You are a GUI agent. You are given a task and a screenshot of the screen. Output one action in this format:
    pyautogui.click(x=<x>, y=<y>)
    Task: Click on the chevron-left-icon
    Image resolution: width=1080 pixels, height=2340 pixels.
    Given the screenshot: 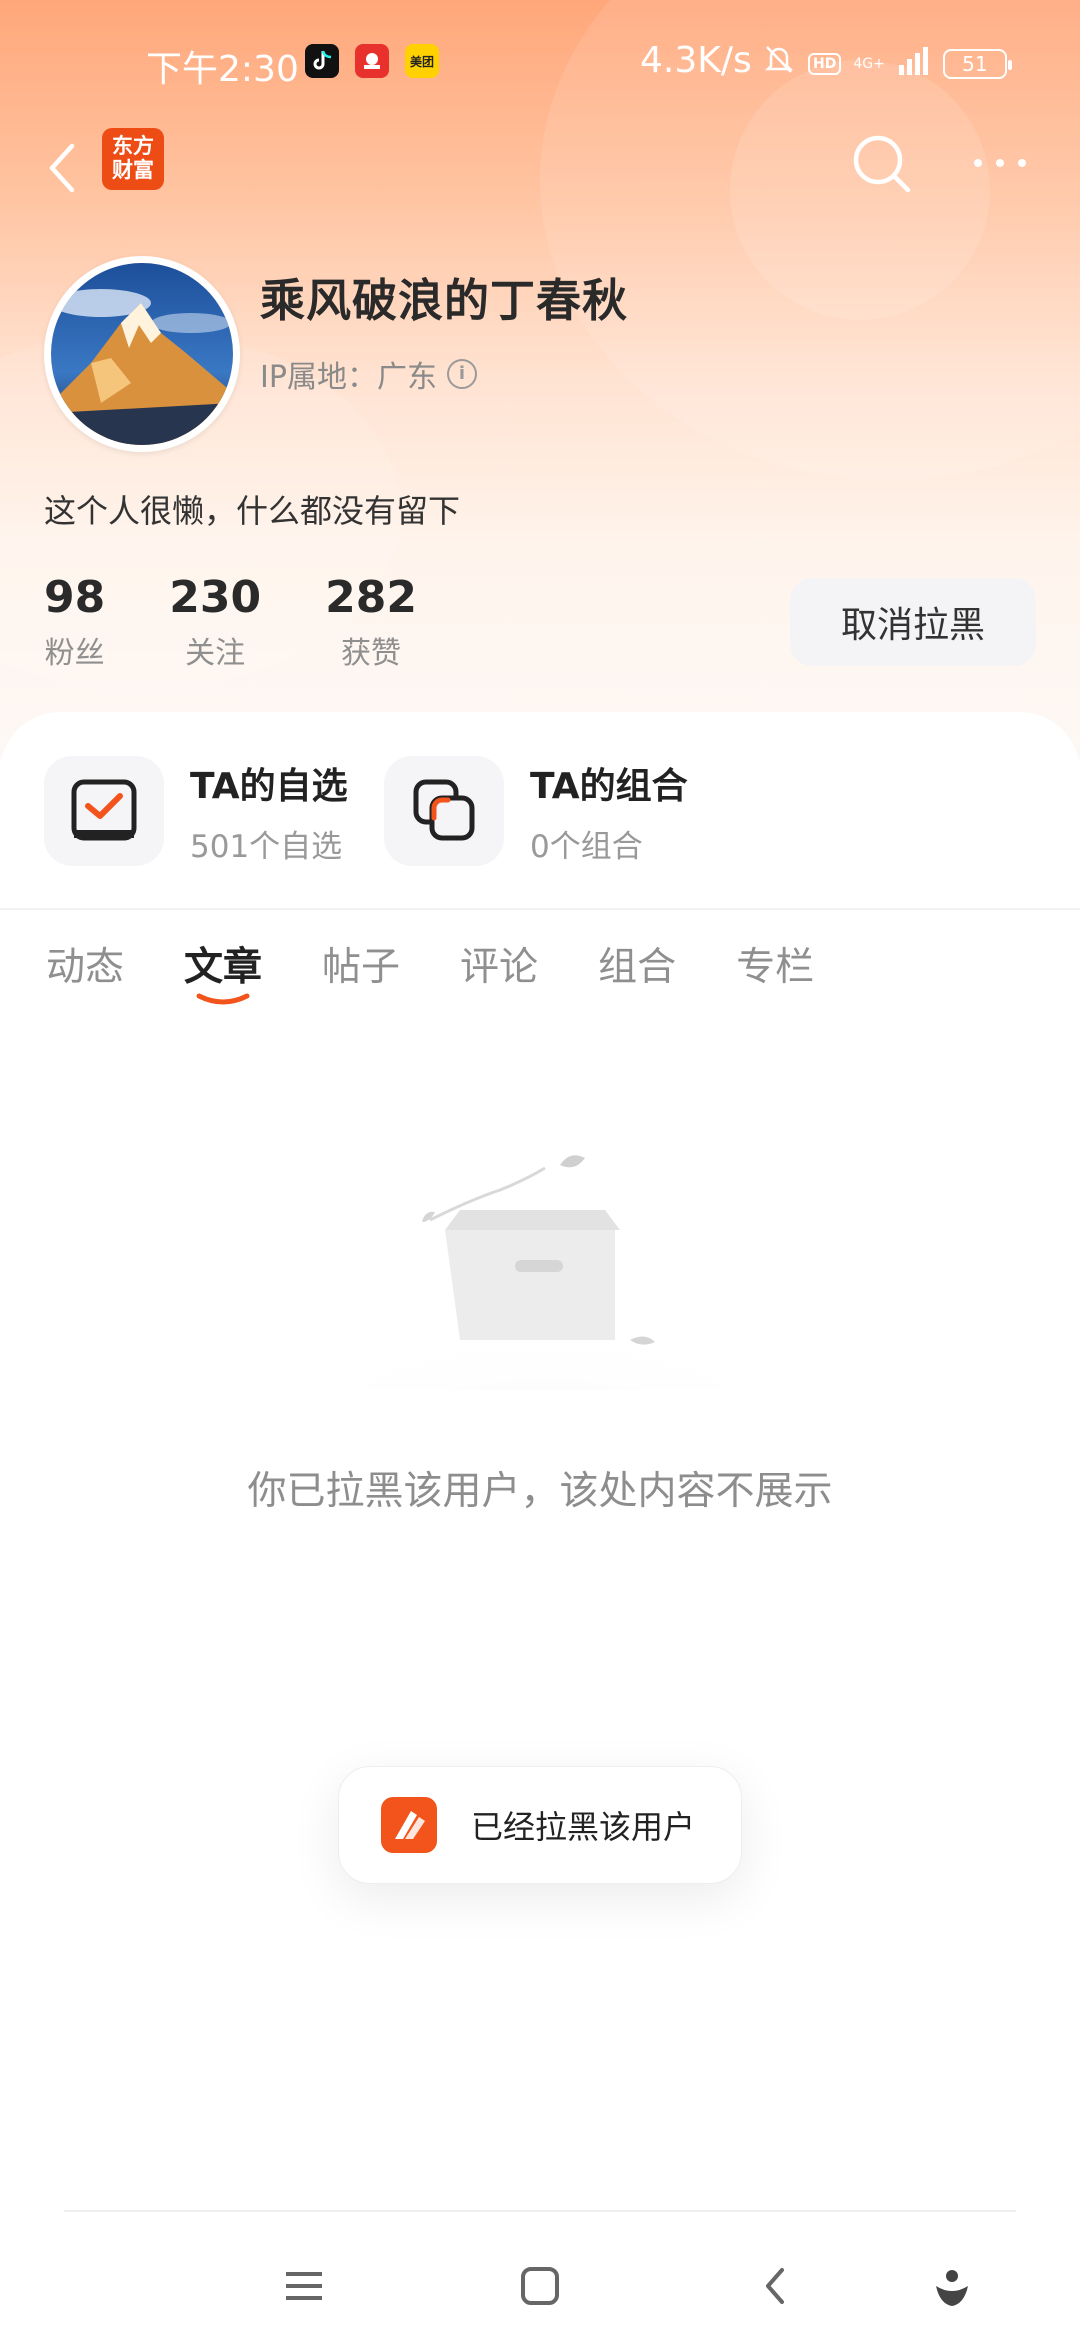 What is the action you would take?
    pyautogui.click(x=62, y=168)
    